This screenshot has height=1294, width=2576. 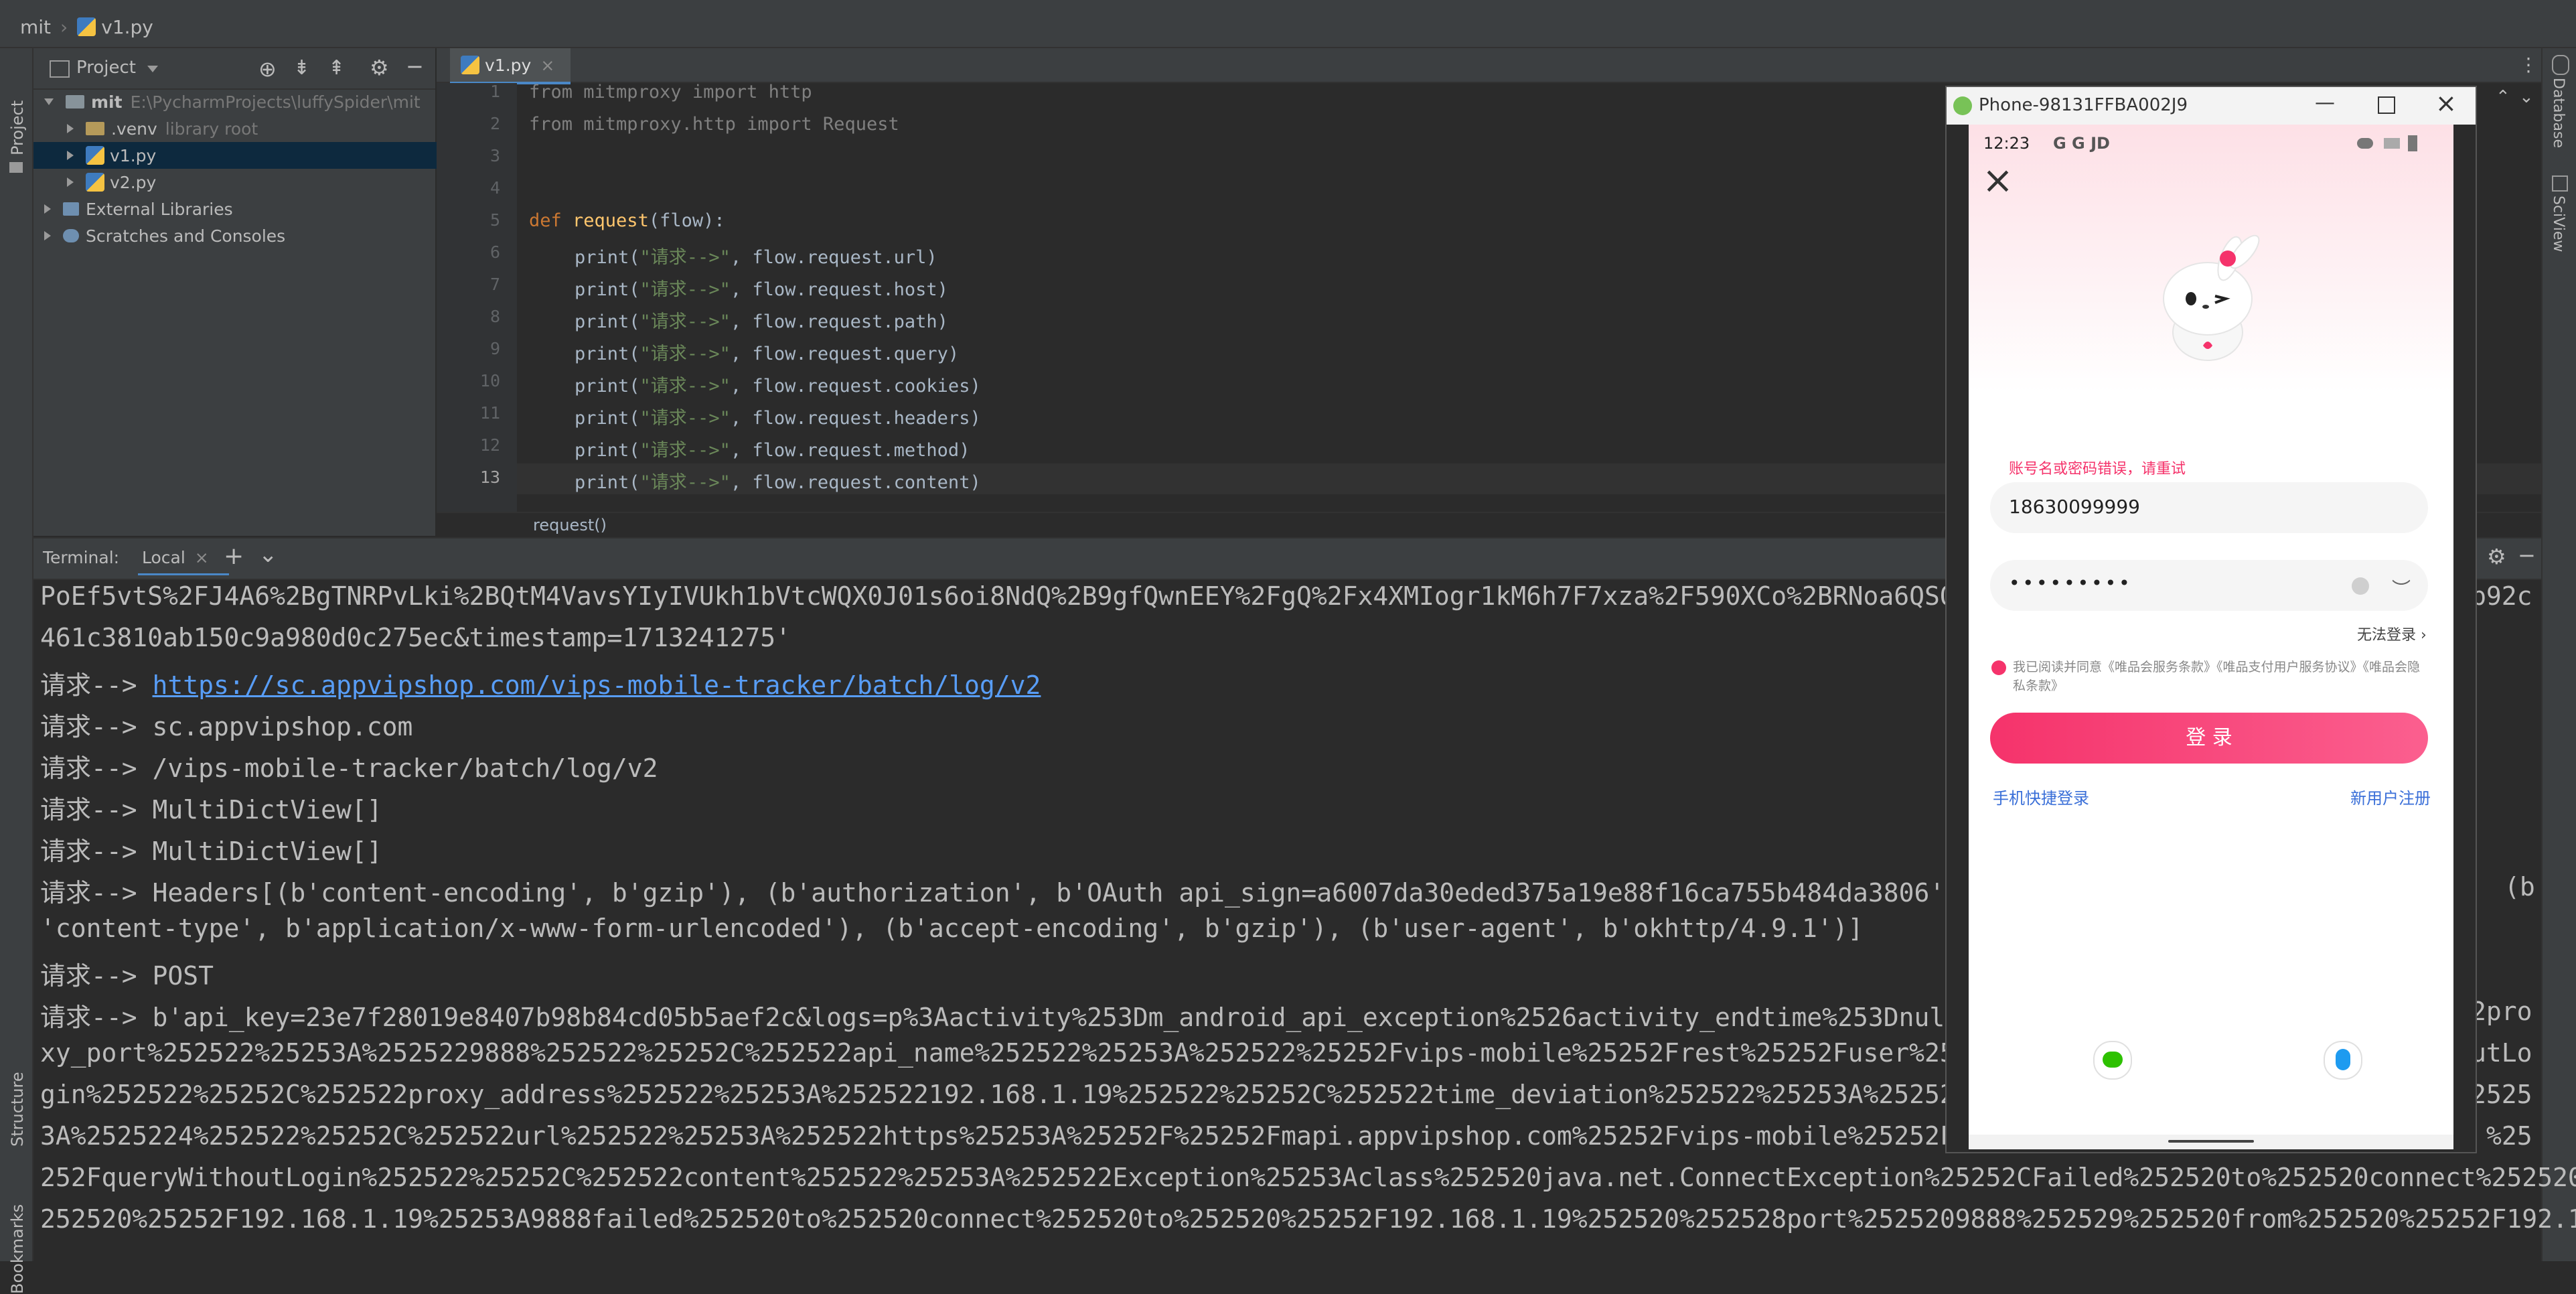 What do you see at coordinates (127, 976) in the screenshot?
I see `terminal-line: 请求--> POST` at bounding box center [127, 976].